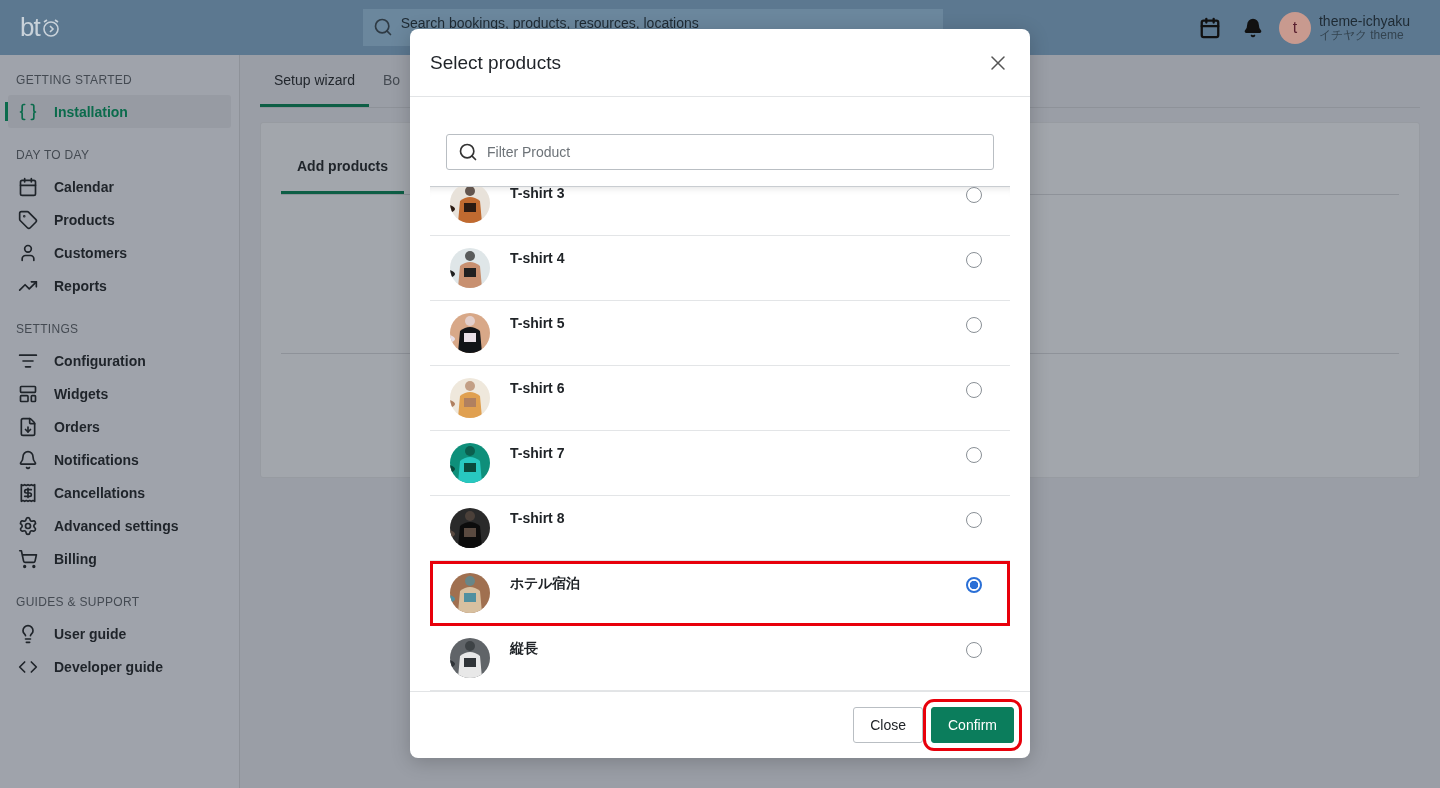  I want to click on dialog-title: Select products, so click(495, 62).